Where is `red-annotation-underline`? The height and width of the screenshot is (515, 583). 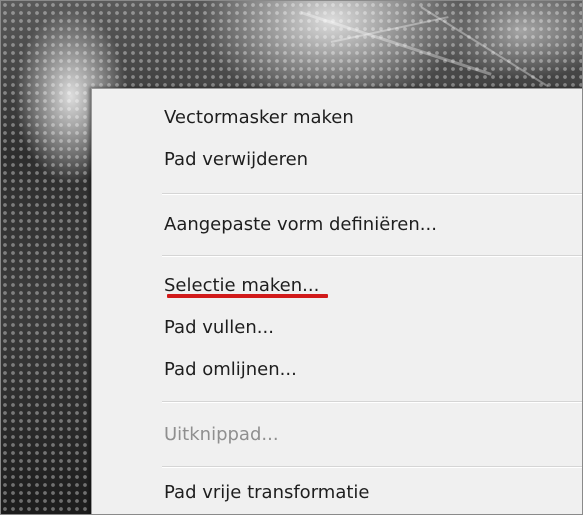 red-annotation-underline is located at coordinates (247, 296).